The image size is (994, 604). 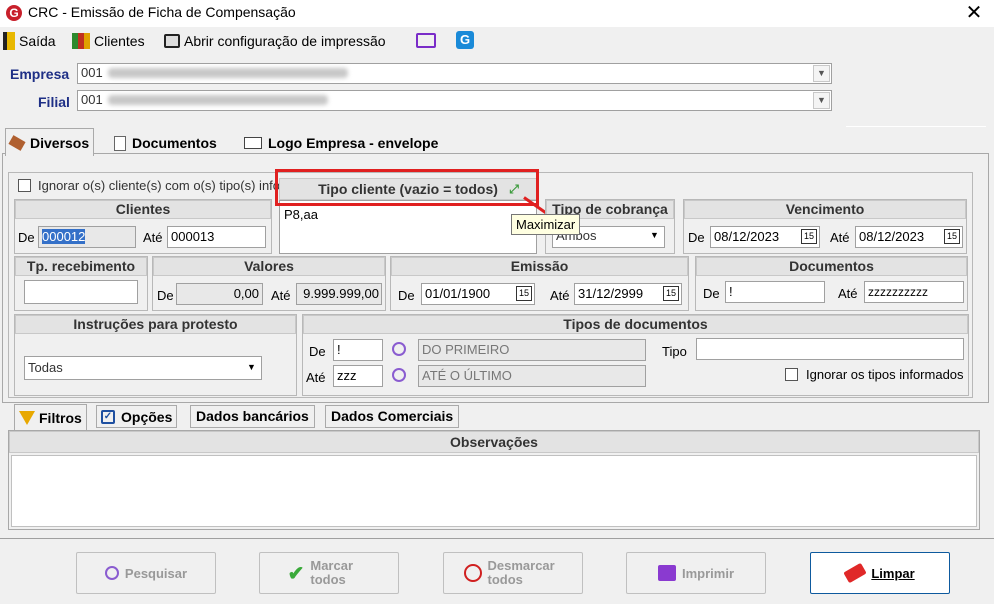 What do you see at coordinates (153, 237) in the screenshot?
I see `clientes-ate-label: Até` at bounding box center [153, 237].